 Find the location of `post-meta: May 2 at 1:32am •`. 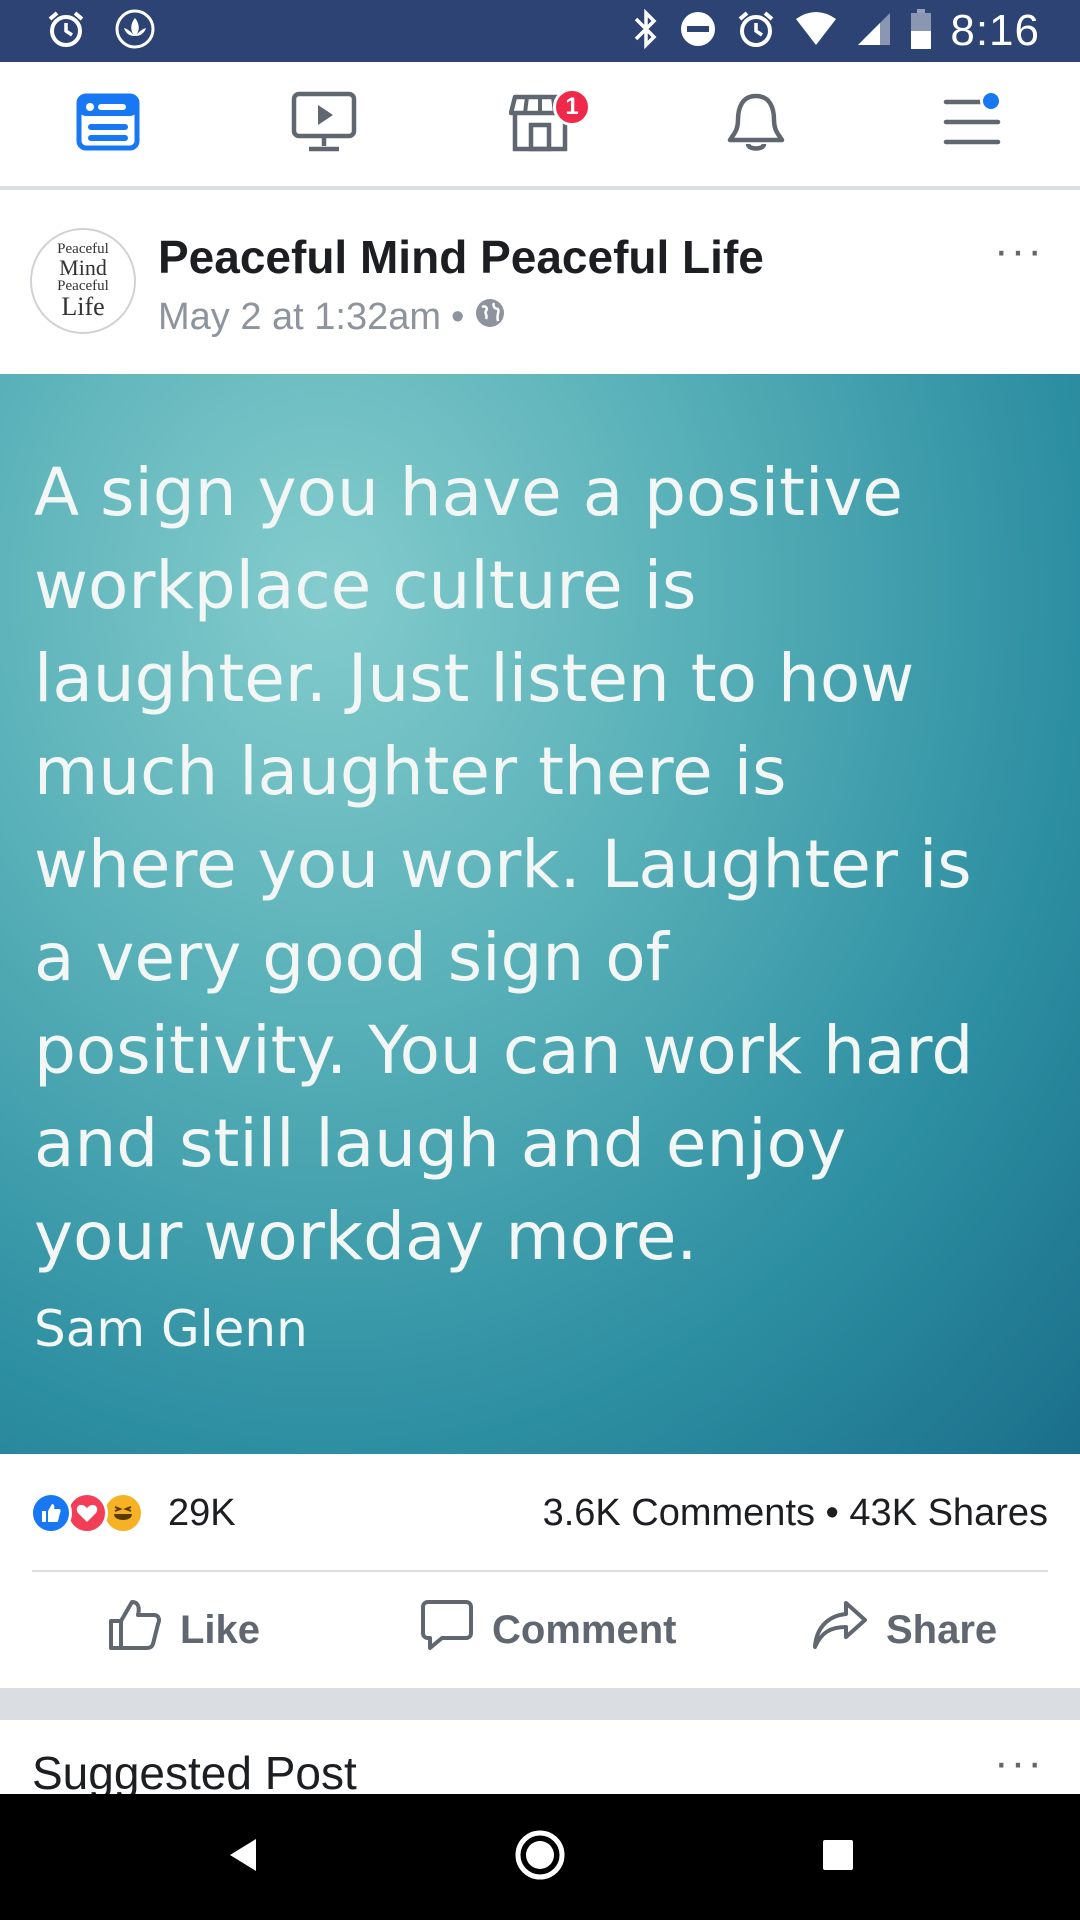

post-meta: May 2 at 1:32am • is located at coordinates (332, 317).